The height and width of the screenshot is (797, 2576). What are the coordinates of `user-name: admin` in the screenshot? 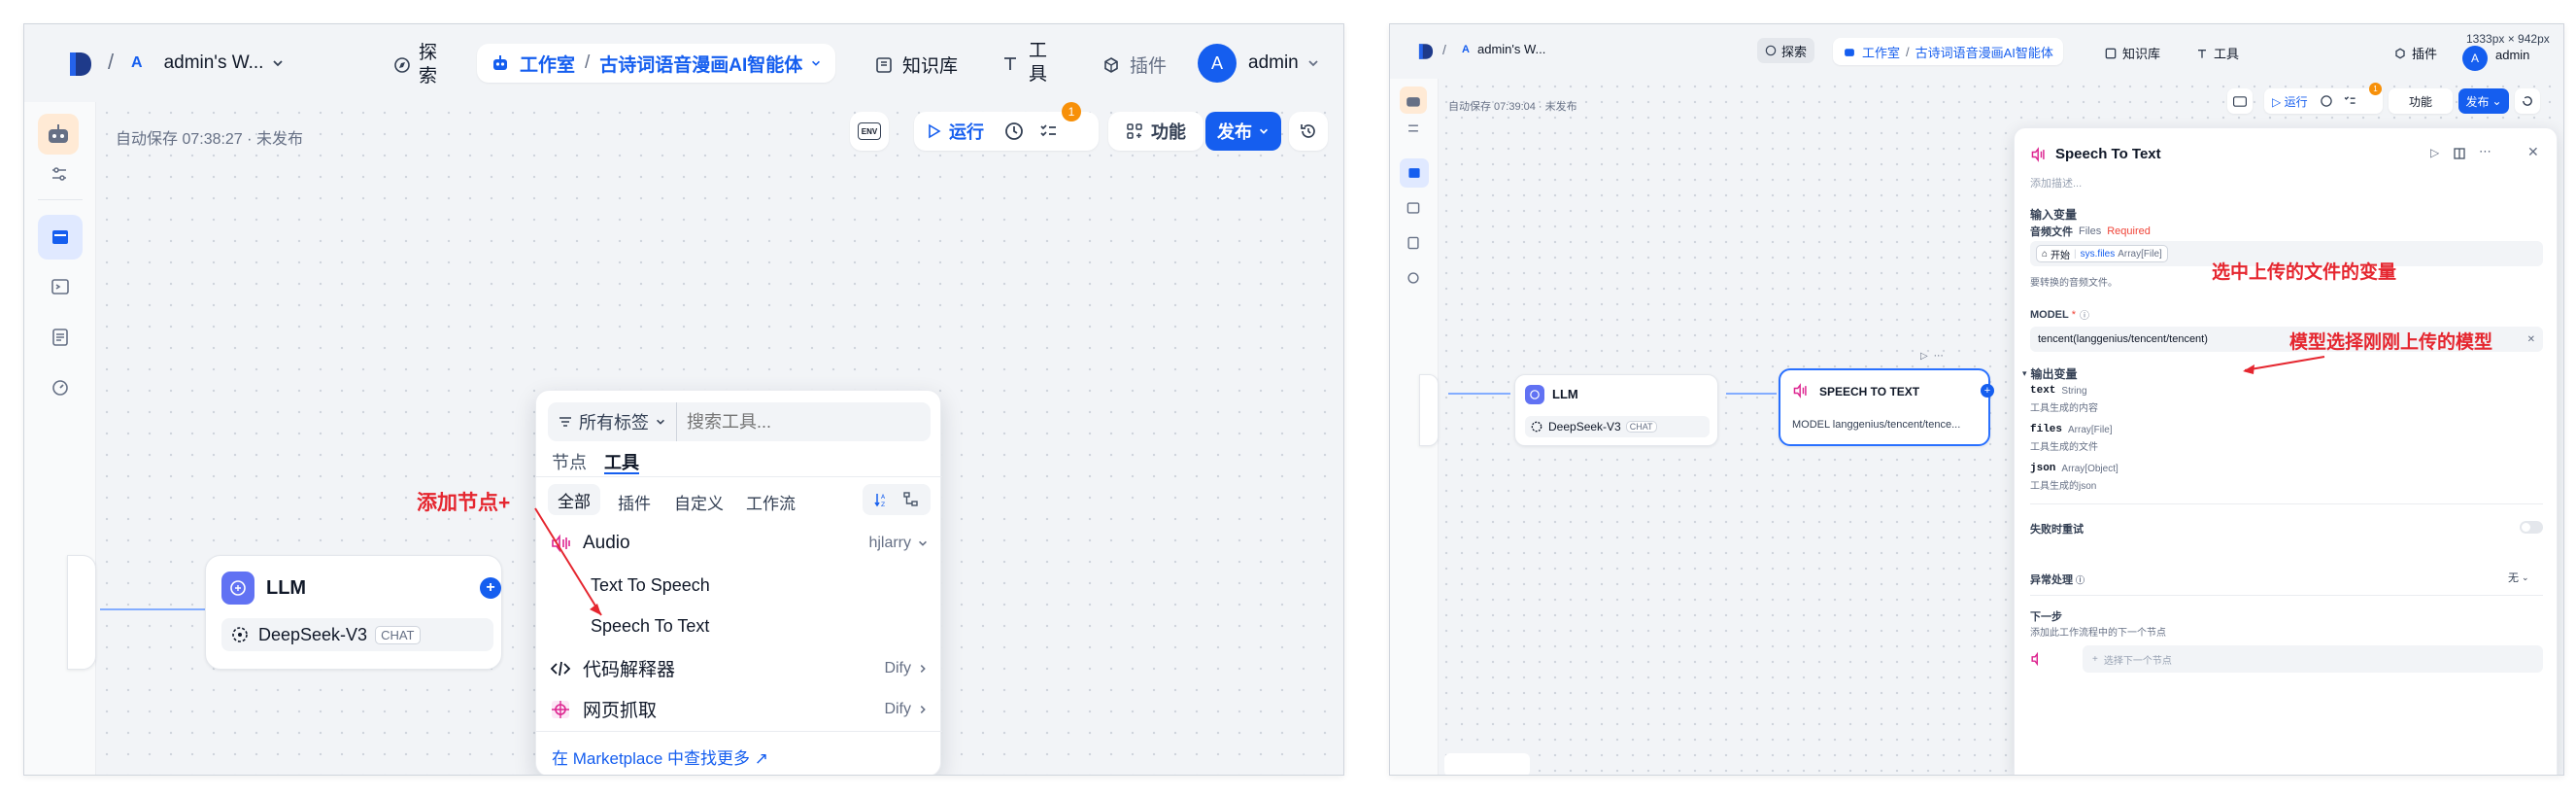 It's located at (1273, 63).